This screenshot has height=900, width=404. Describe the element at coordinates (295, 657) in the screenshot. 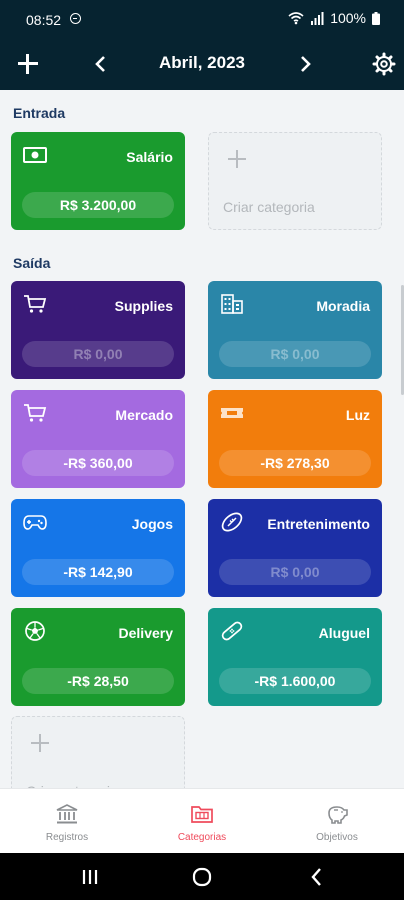

I see `category-card-aluguel: Aluguel -R$ 1.600,00` at that location.